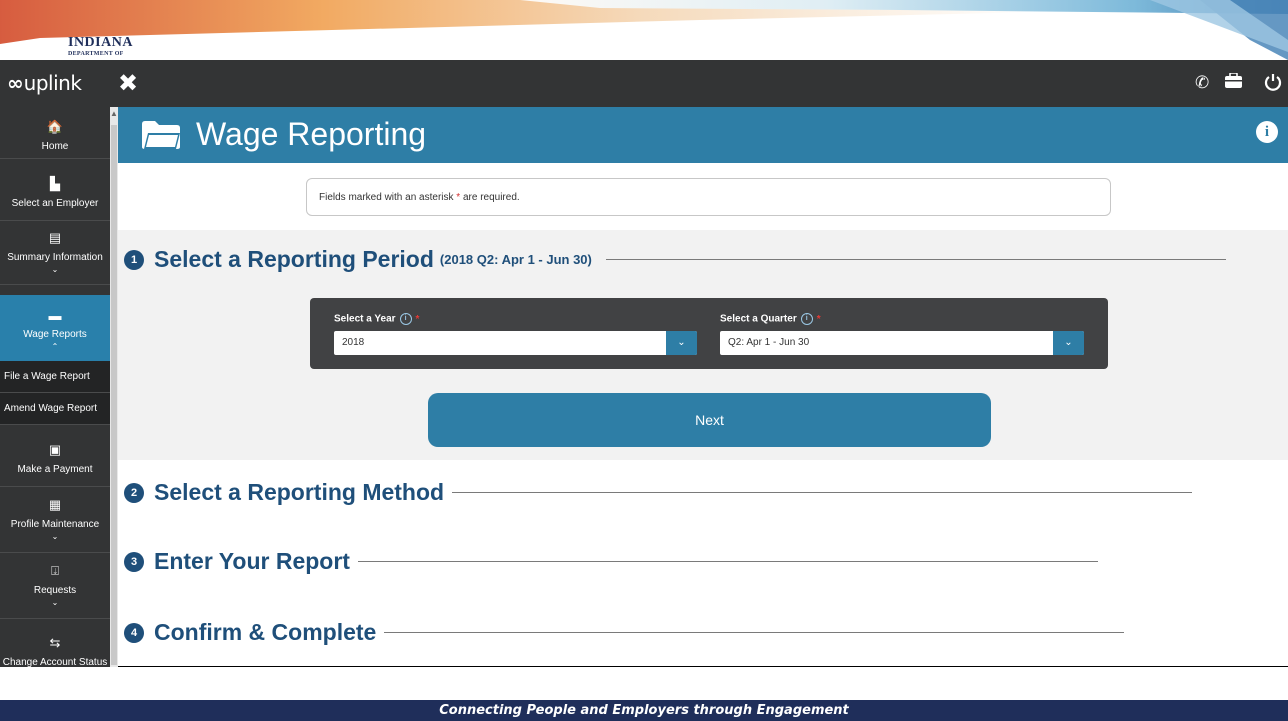 Image resolution: width=1288 pixels, height=721 pixels. Describe the element at coordinates (299, 492) in the screenshot. I see `step-title: Select a Reporting Method` at that location.